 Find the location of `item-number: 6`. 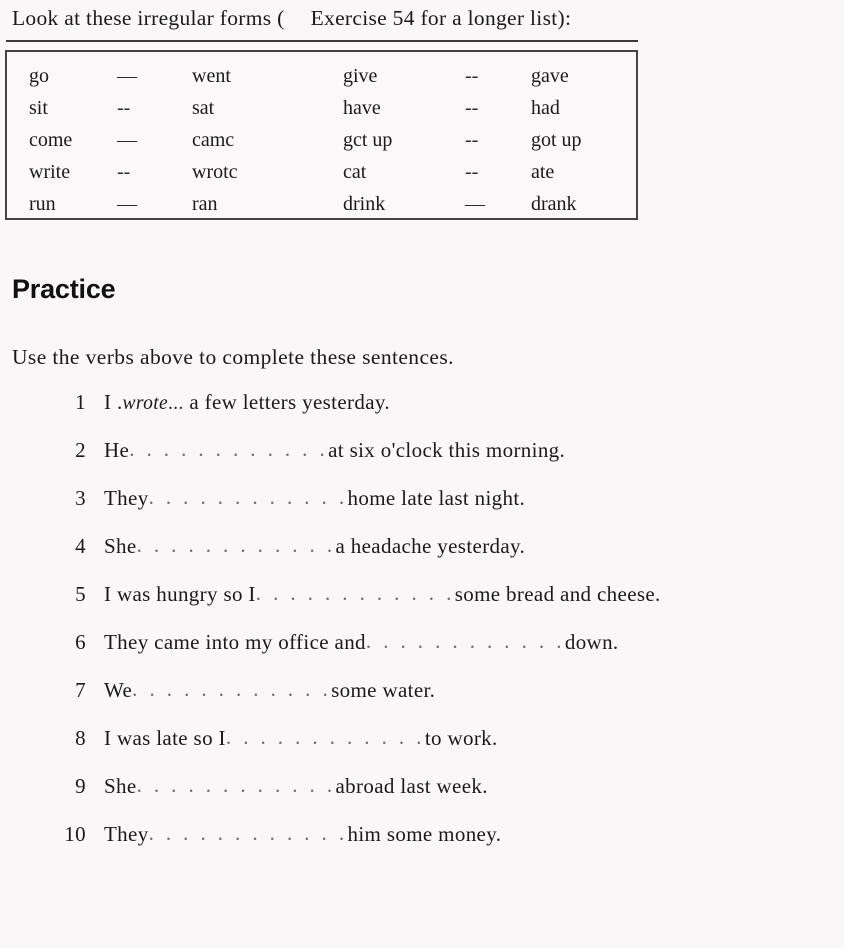

item-number: 6 is located at coordinates (80, 642).